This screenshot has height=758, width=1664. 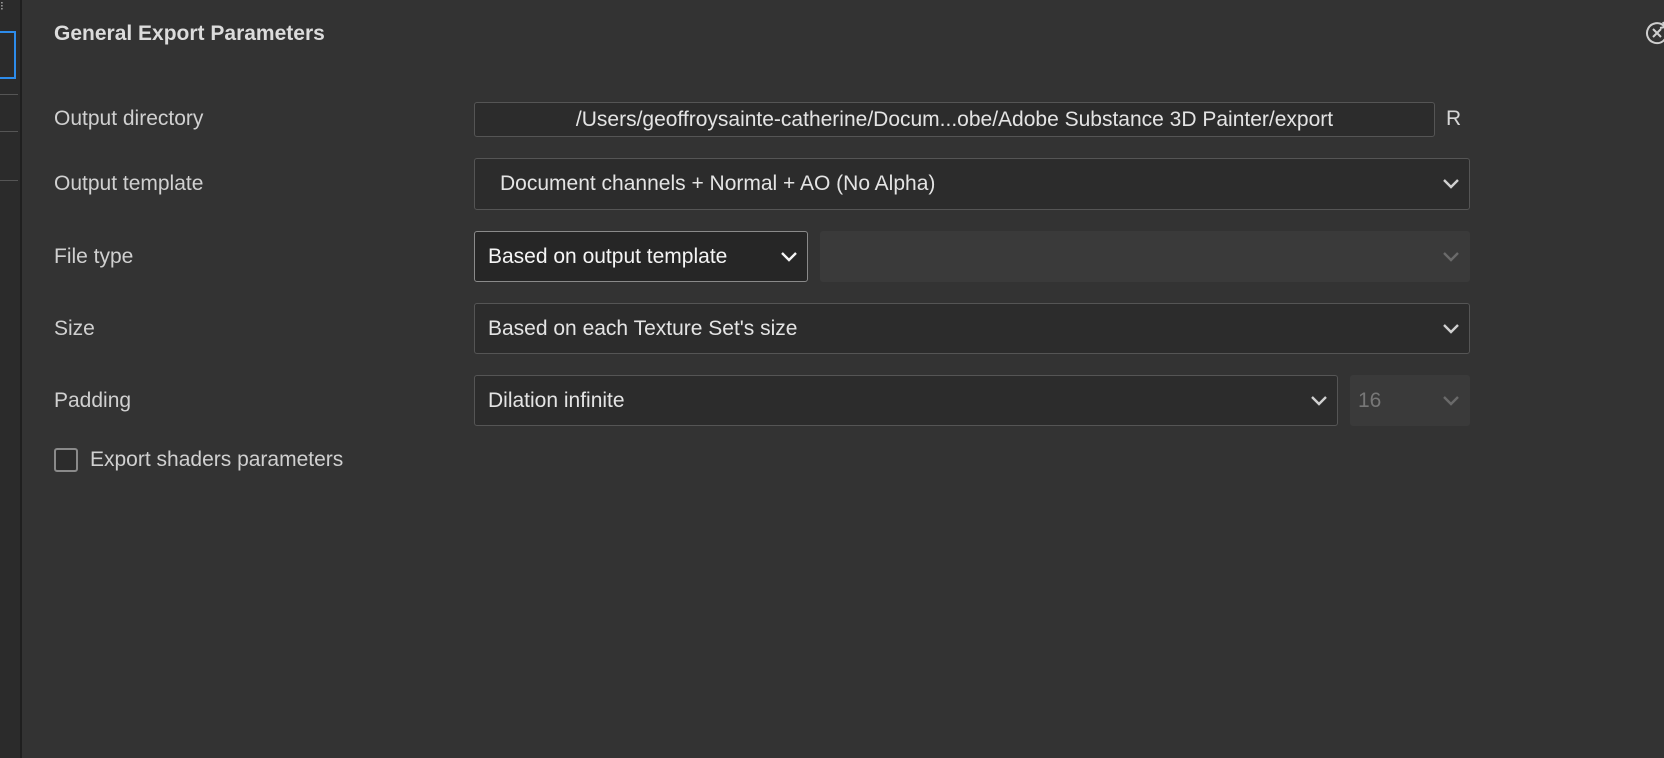 I want to click on file-type-dropdown: Based on output template, so click(x=641, y=256).